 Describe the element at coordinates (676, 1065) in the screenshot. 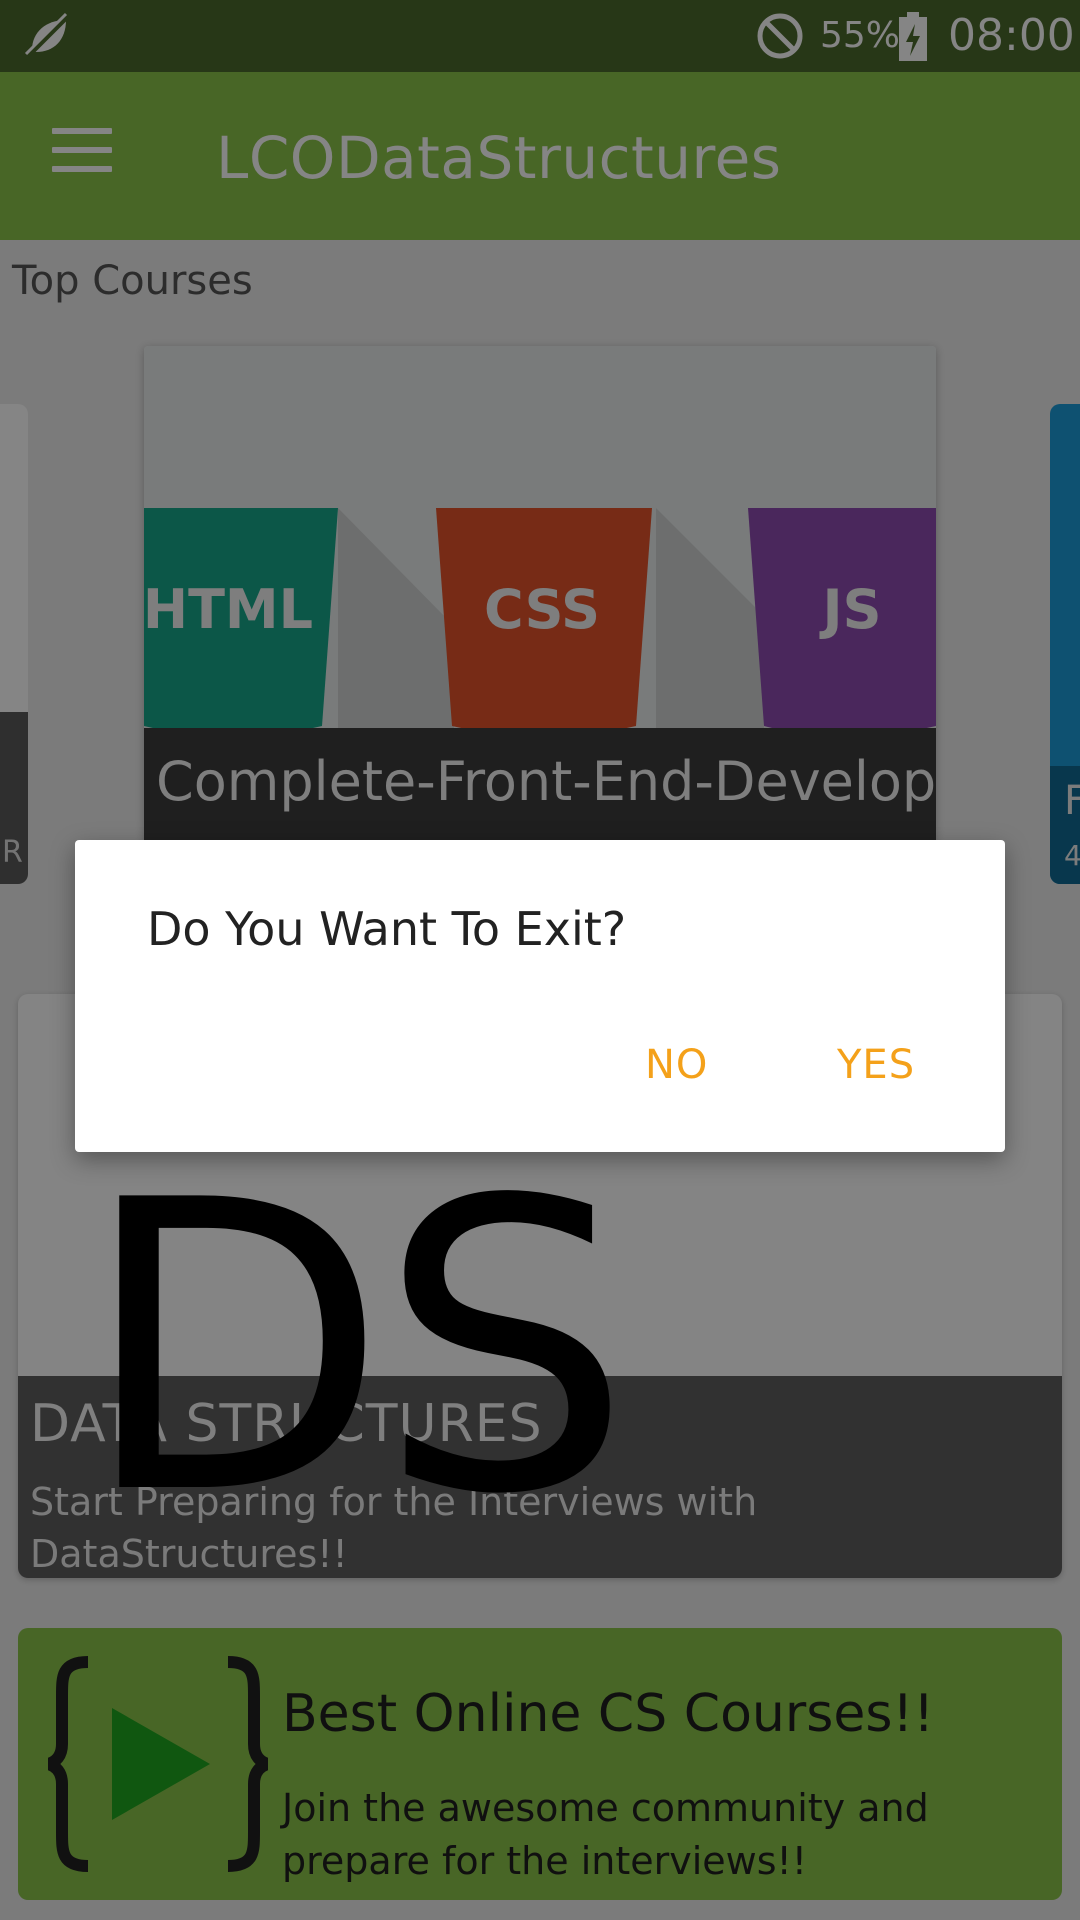

I see `no-button: NO` at that location.